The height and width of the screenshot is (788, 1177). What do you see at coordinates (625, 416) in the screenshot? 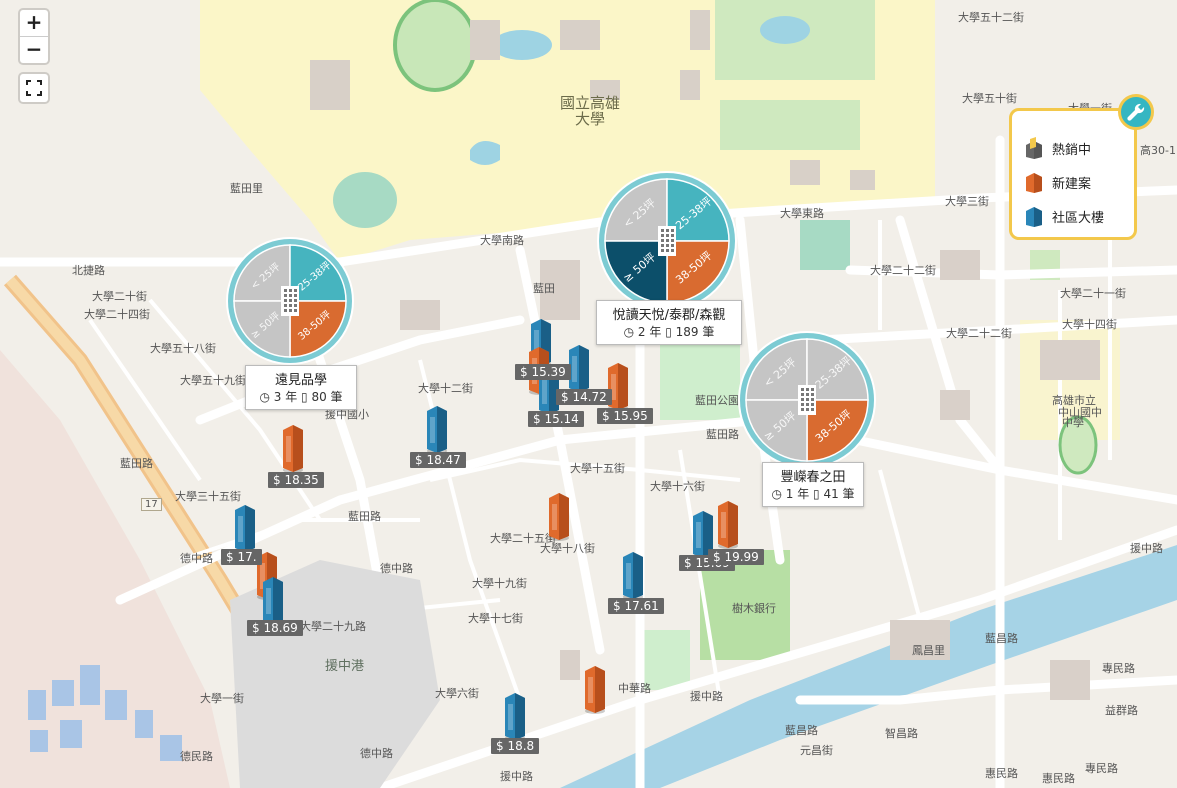
I see `price-label: $ 15.95` at bounding box center [625, 416].